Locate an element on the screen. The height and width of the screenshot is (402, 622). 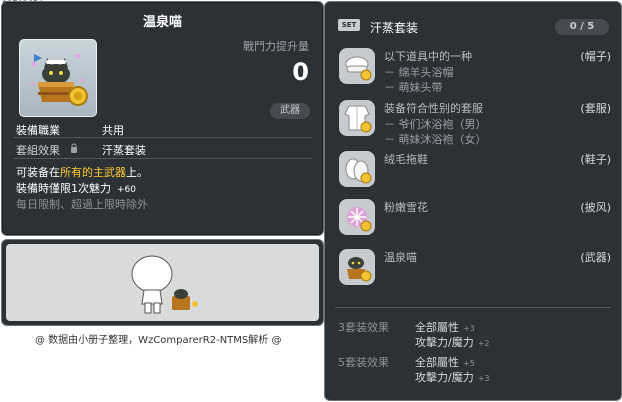
set-effect-3-stat: 全部屬性 +3 is located at coordinates (445, 327).